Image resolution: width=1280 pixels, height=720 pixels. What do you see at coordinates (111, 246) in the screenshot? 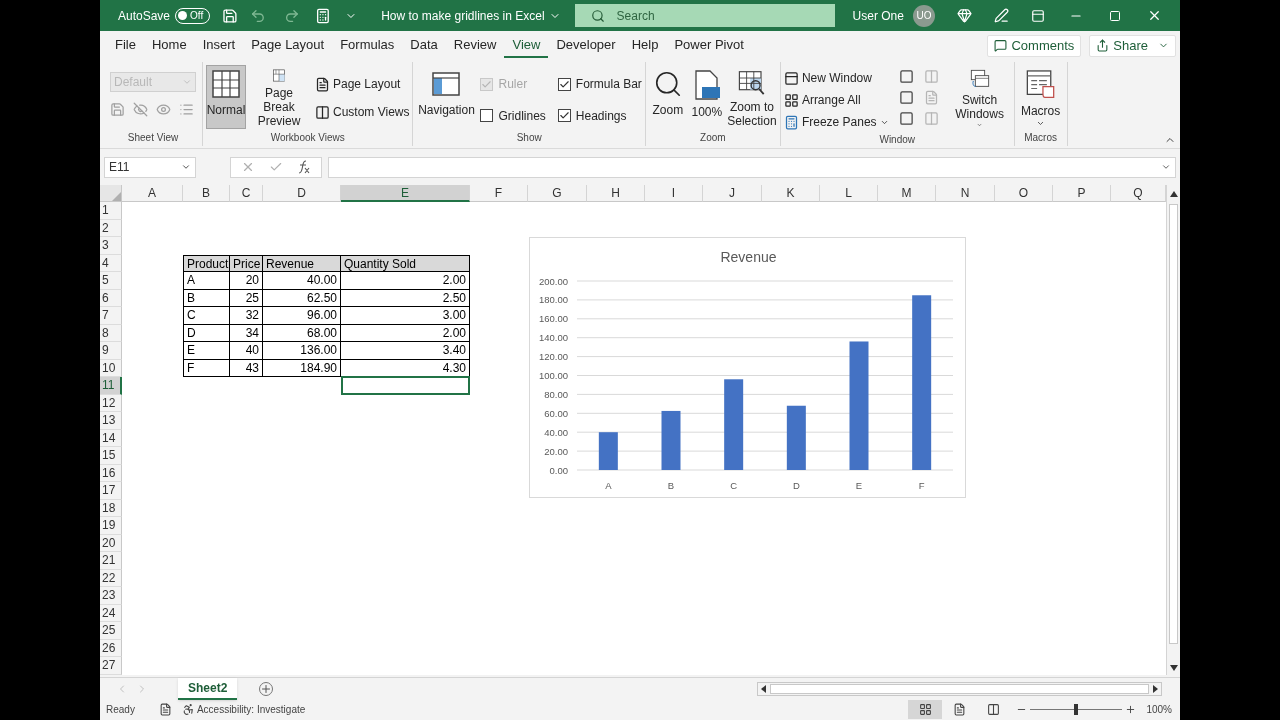
I see `row-header: 3` at bounding box center [111, 246].